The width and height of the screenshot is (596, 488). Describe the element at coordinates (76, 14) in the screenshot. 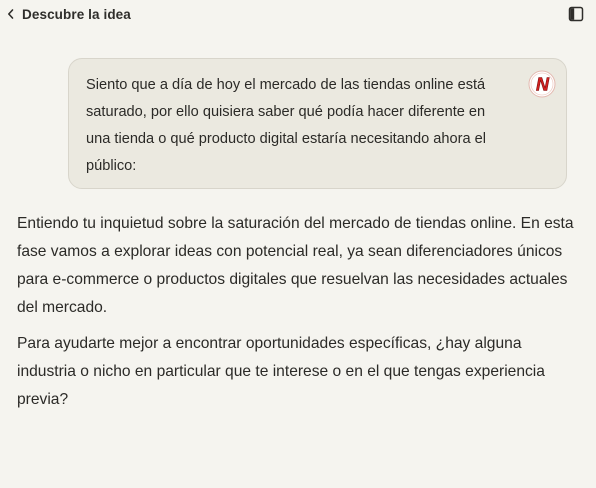

I see `page-title: Descubre la idea` at that location.